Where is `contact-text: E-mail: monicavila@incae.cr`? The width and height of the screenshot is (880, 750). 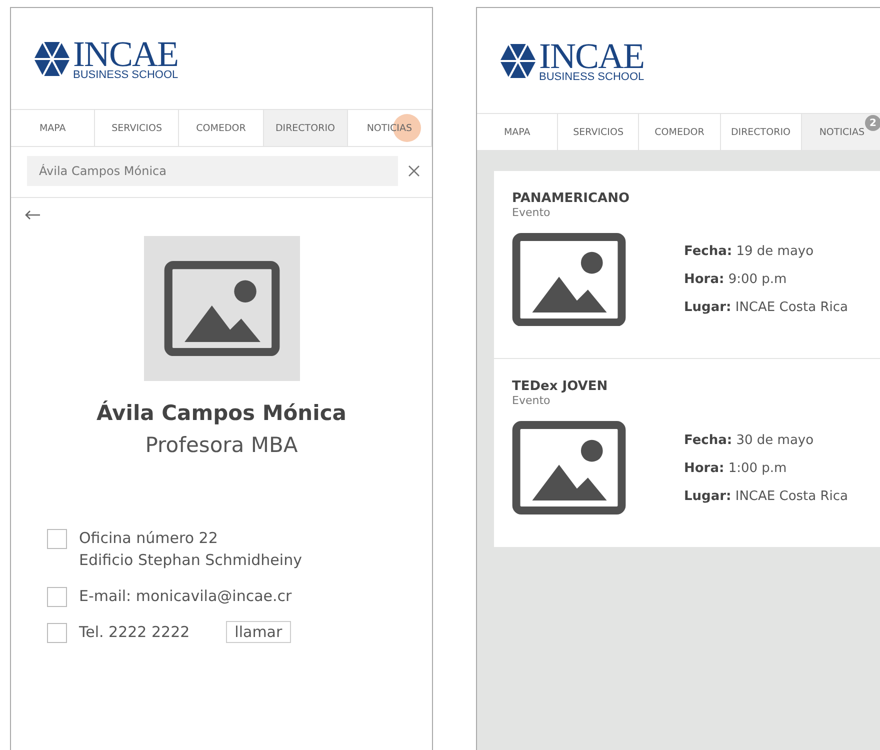
contact-text: E-mail: monicavila@incae.cr is located at coordinates (185, 596).